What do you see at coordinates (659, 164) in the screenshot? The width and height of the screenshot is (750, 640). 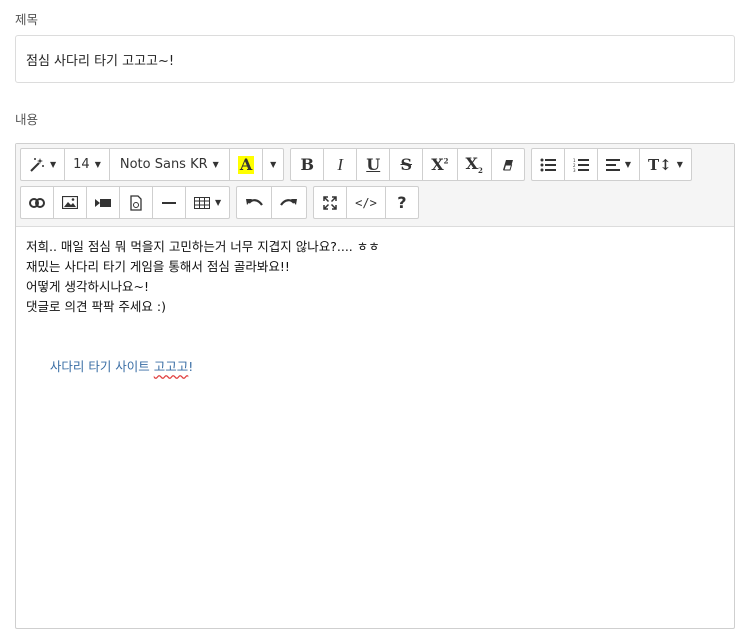 I see `text-height-icon: T↕` at bounding box center [659, 164].